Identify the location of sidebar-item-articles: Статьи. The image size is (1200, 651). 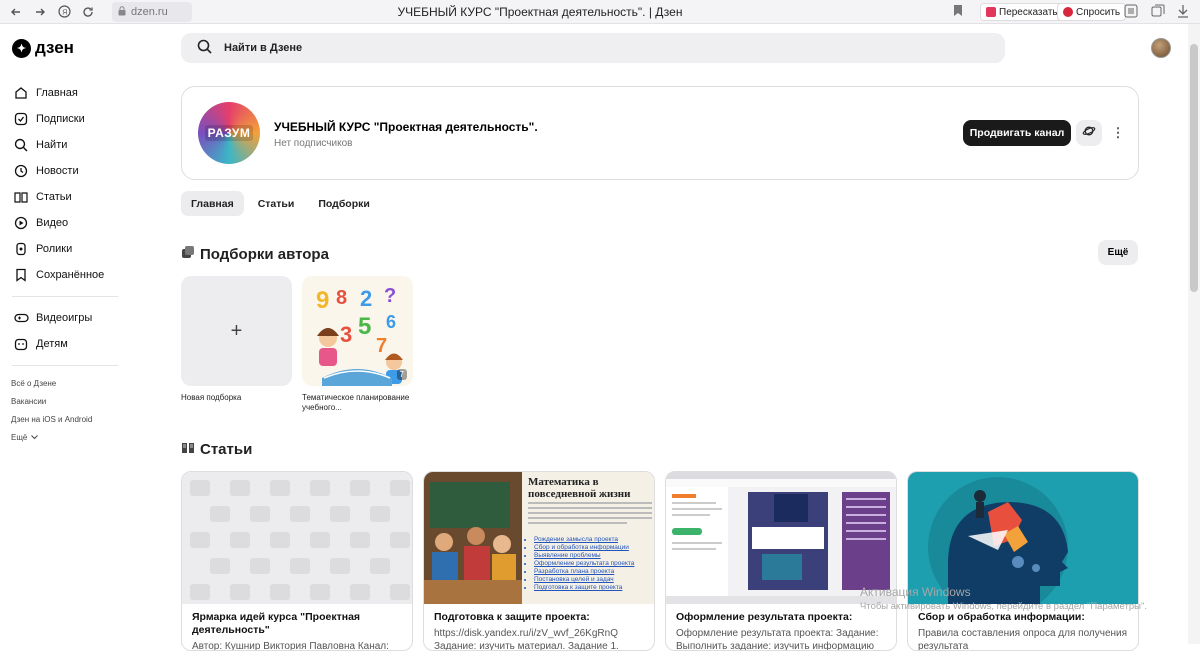
(65, 197).